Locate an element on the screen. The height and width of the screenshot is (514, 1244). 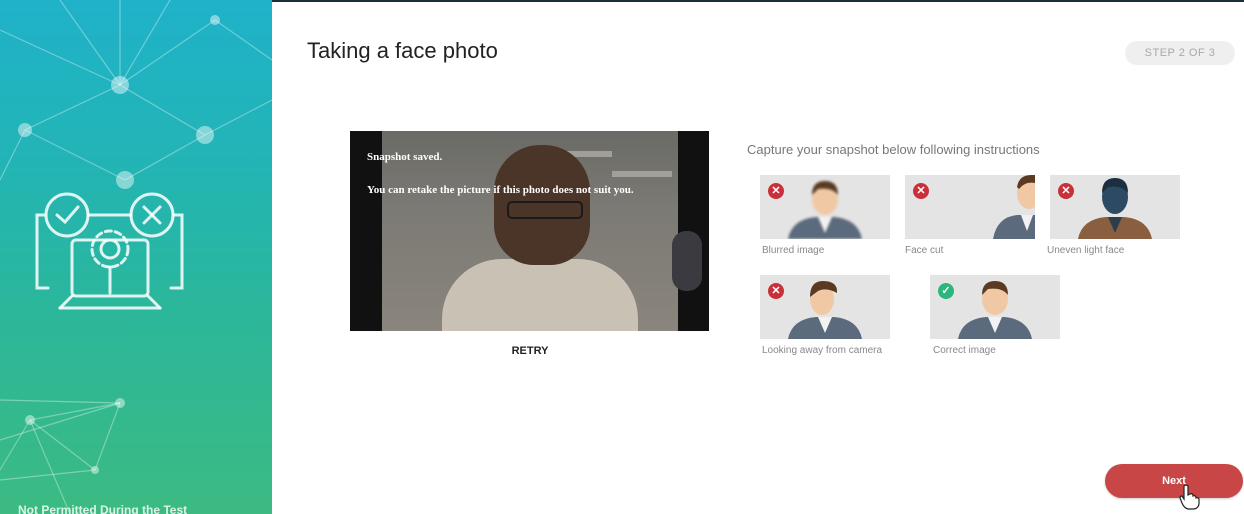
sample-blurred-image: ✕ is located at coordinates (825, 207).